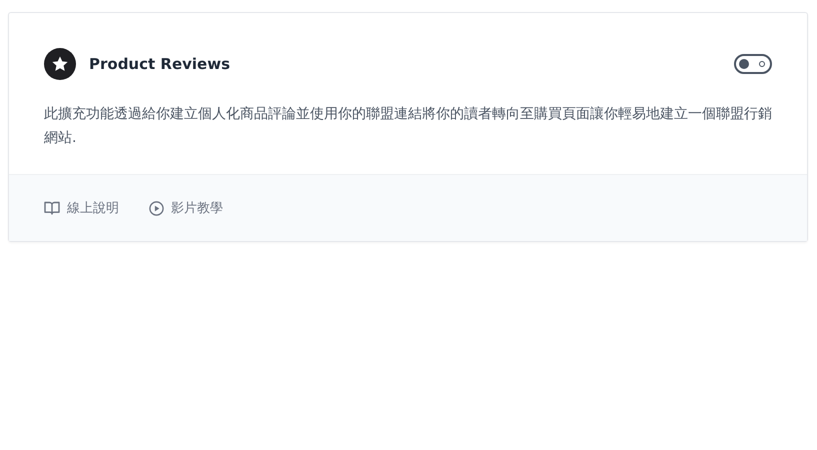 Image resolution: width=817 pixels, height=450 pixels. I want to click on play-icon, so click(156, 208).